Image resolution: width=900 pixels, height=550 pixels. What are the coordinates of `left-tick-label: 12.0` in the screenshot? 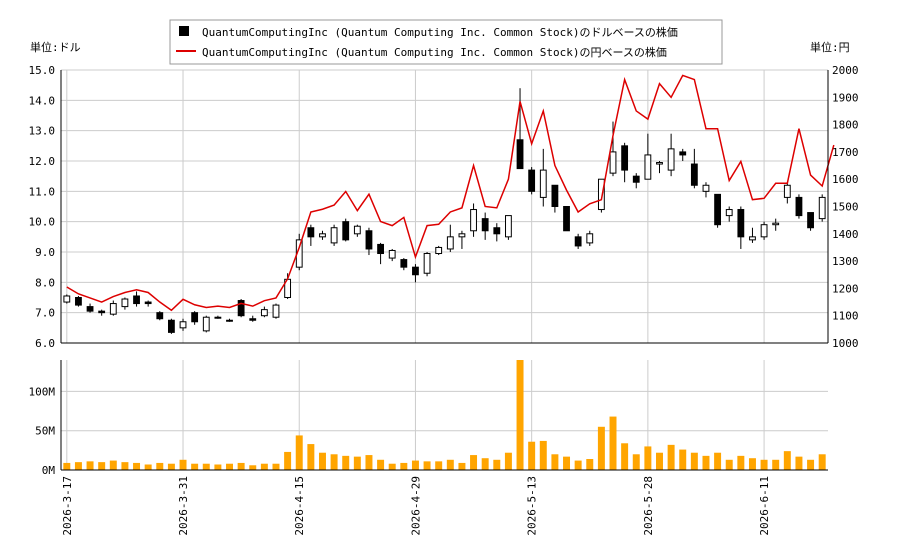 It's located at (42, 161).